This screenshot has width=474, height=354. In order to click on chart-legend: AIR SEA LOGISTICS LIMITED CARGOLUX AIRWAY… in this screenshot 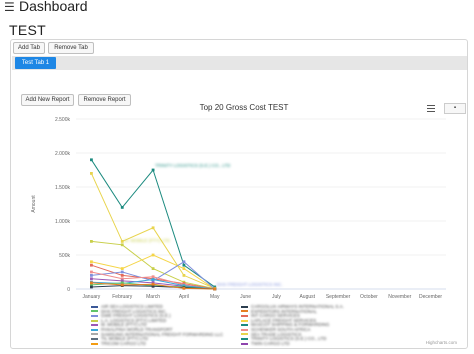, I will do `click(241, 325)`.